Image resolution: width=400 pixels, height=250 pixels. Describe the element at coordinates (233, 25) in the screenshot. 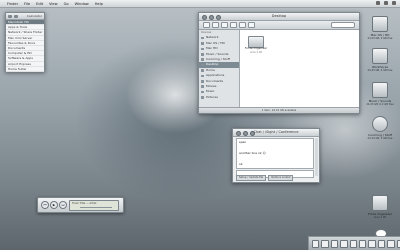

I see `list-view-button` at that location.